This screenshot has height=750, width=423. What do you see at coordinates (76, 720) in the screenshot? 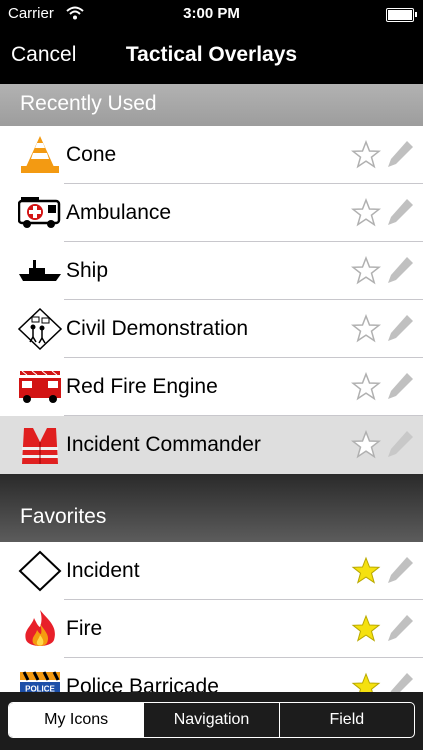
I see `tab-my-icons: My Icons` at bounding box center [76, 720].